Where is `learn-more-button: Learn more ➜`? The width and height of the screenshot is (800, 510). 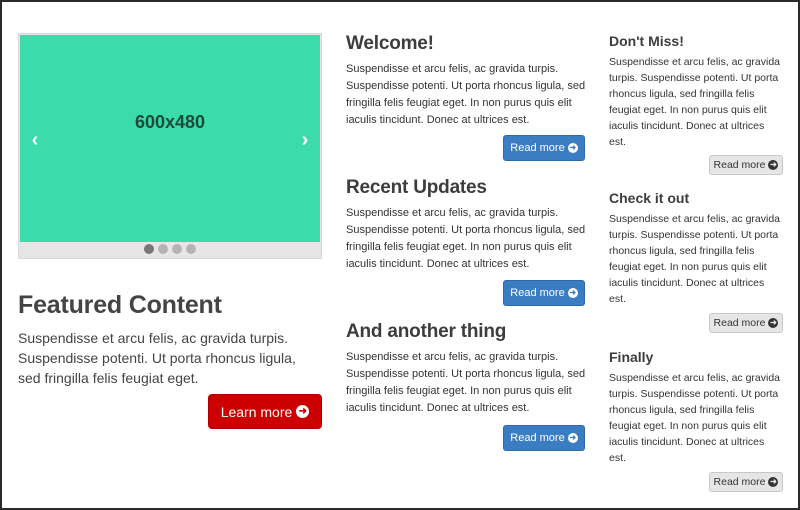 learn-more-button: Learn more ➜ is located at coordinates (265, 411).